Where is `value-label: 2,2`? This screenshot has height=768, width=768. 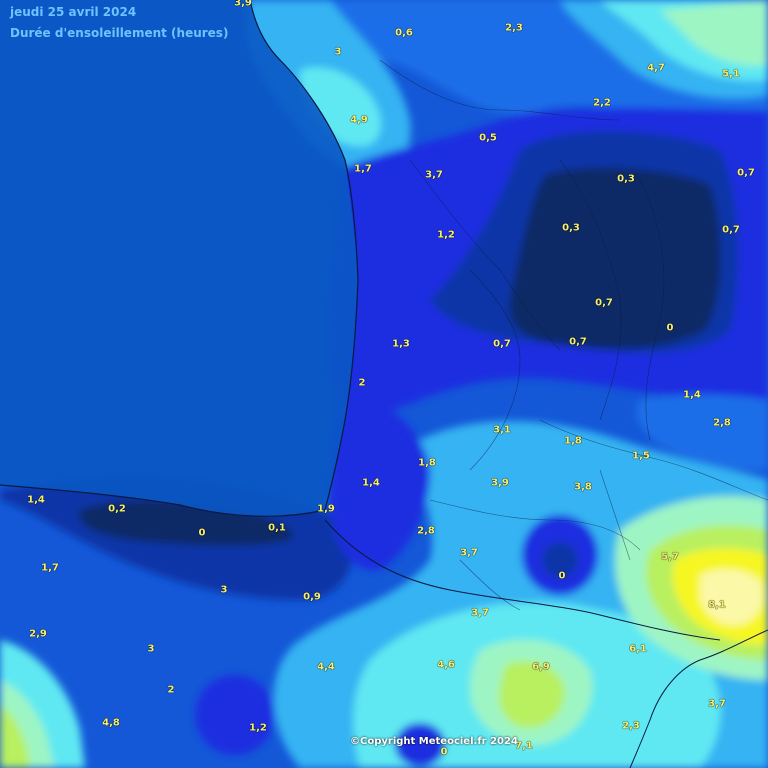 value-label: 2,2 is located at coordinates (602, 103).